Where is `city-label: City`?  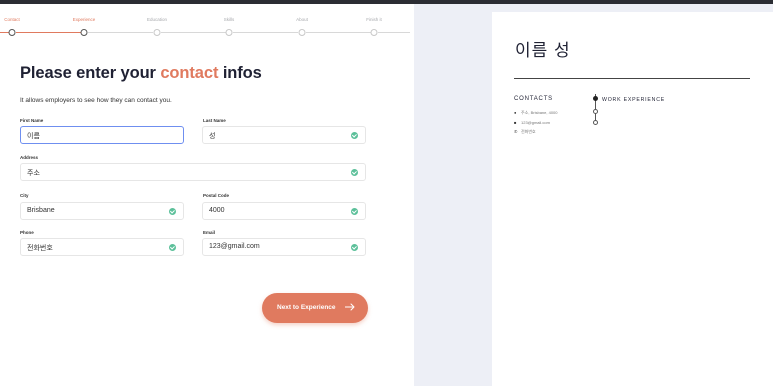 city-label: City is located at coordinates (24, 195).